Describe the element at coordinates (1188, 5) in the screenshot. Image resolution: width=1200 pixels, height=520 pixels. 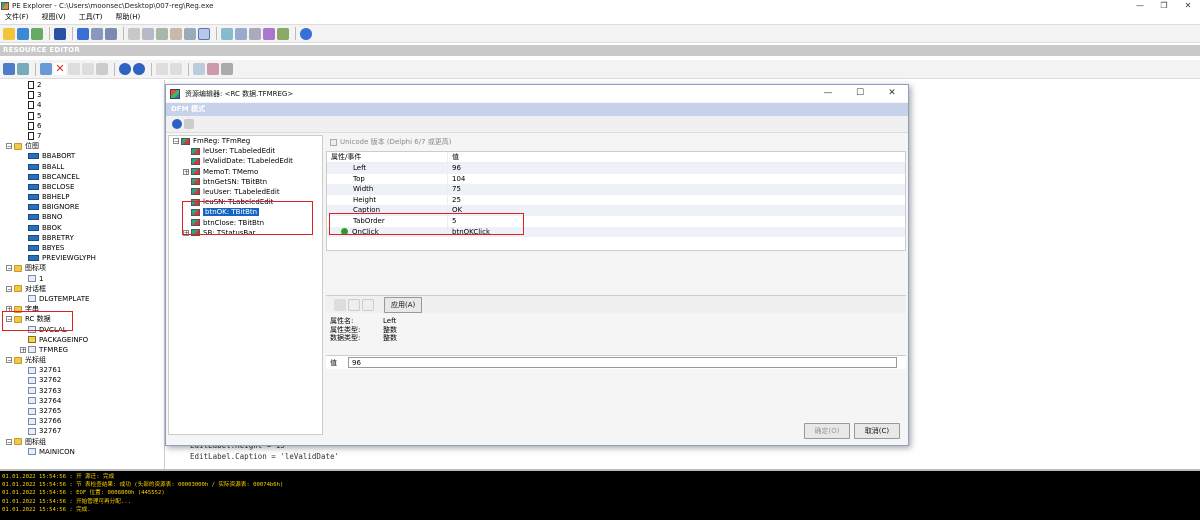
I see `close-button: ✕` at that location.